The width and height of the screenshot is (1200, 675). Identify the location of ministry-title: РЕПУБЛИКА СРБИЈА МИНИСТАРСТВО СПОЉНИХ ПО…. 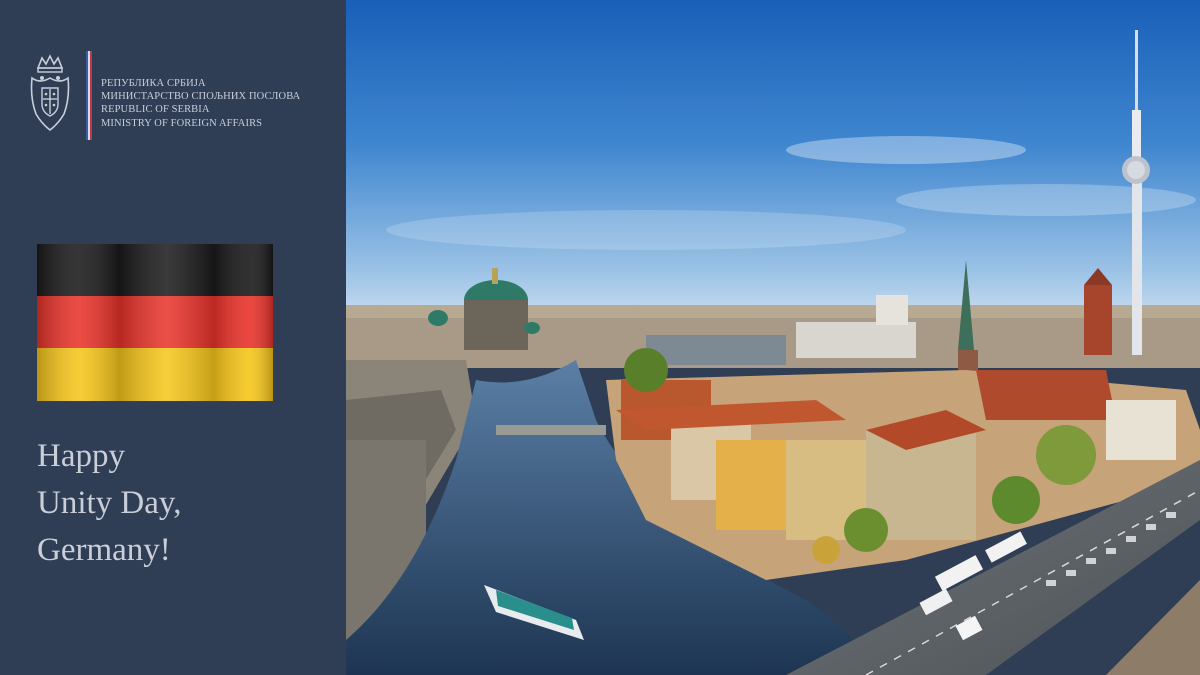
(200, 103).